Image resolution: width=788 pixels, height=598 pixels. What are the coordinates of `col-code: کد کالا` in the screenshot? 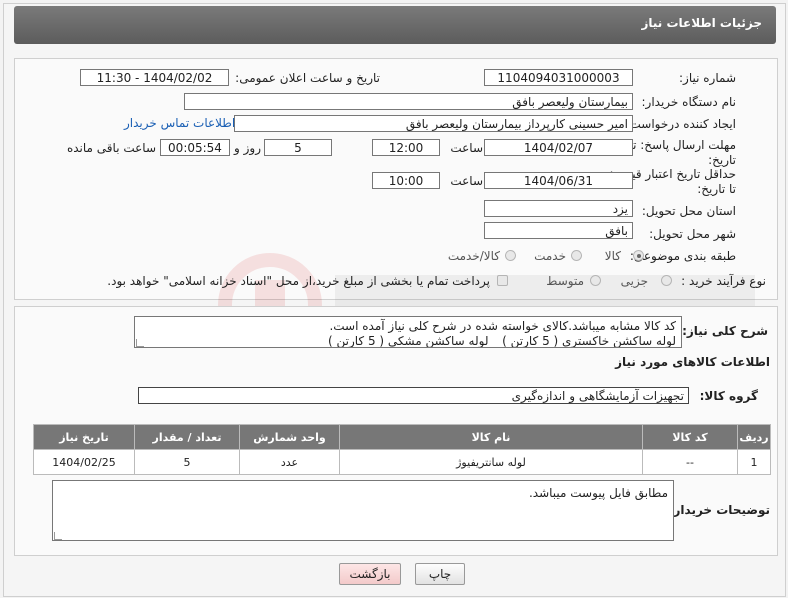 It's located at (690, 437).